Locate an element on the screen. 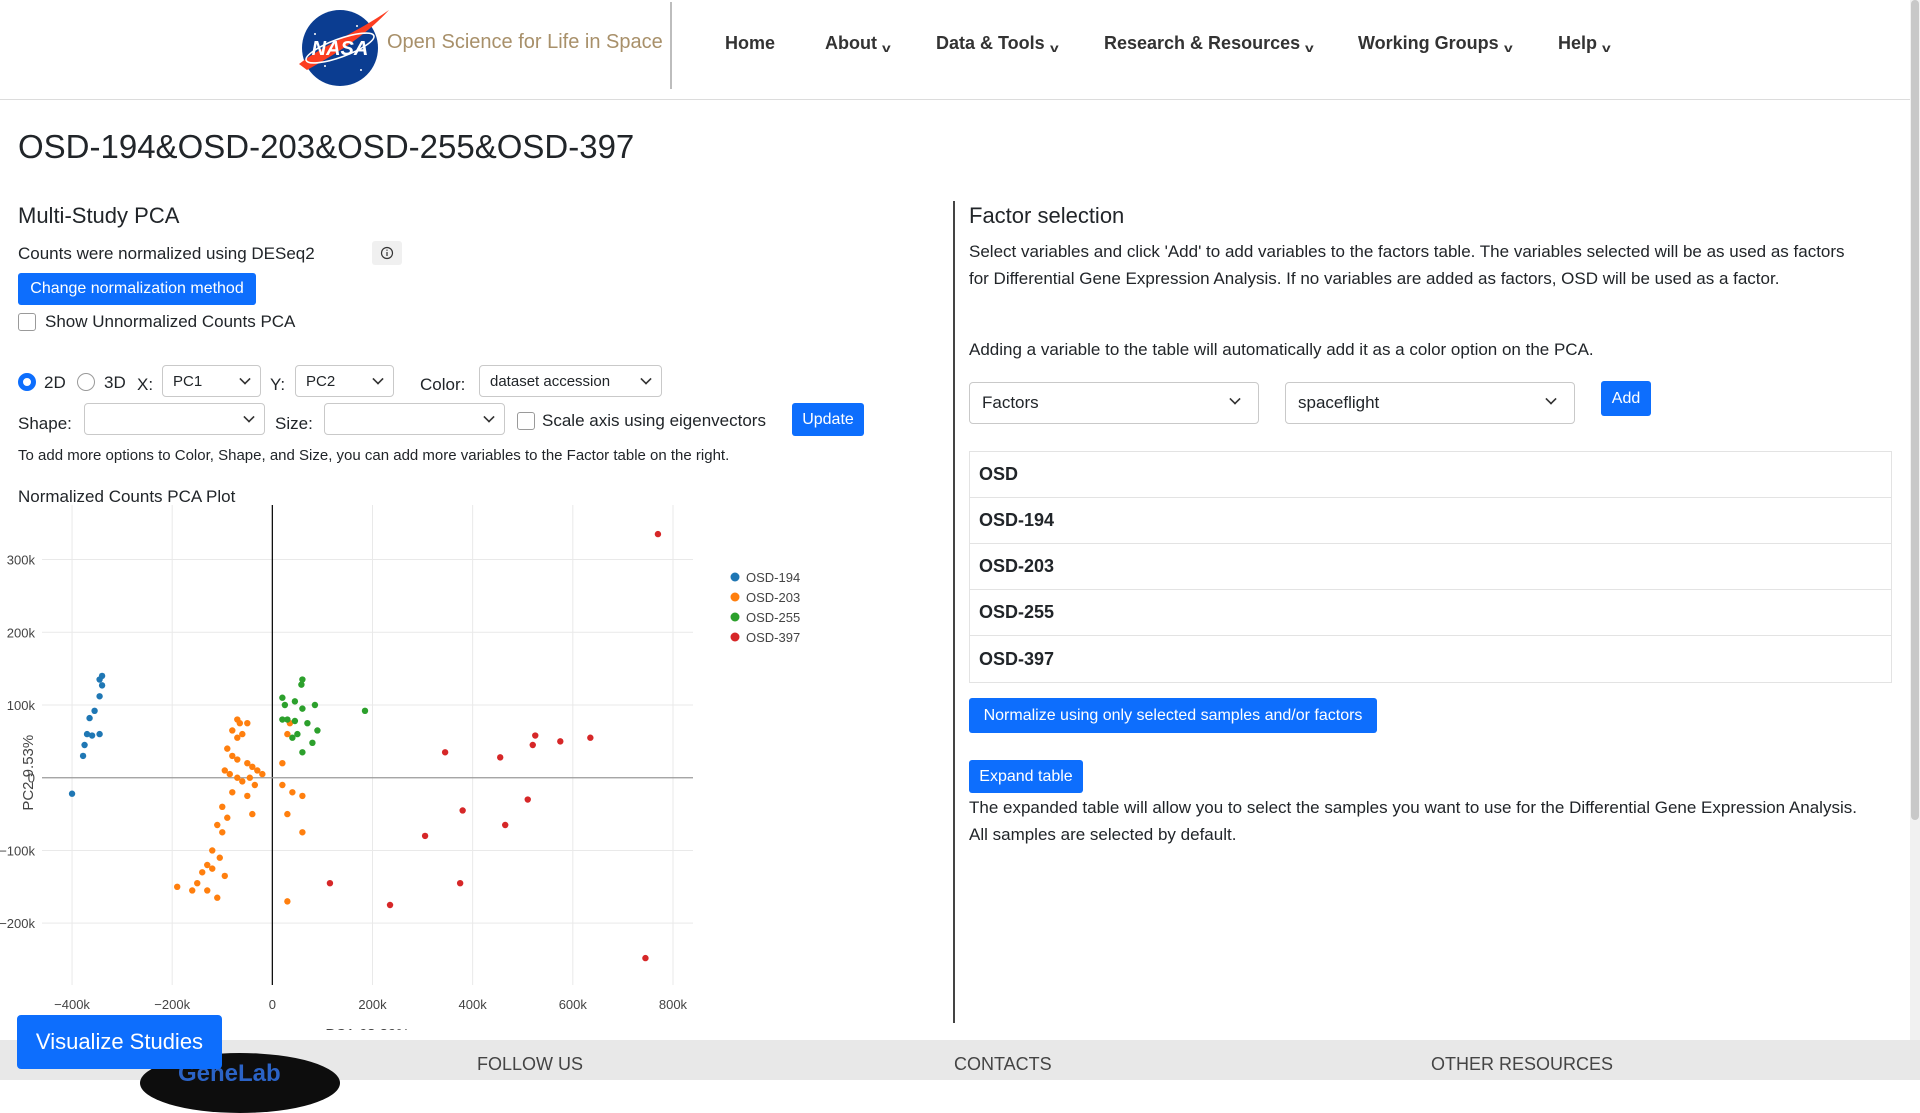 This screenshot has width=1920, height=1113. add-factor-button: Add is located at coordinates (1626, 398).